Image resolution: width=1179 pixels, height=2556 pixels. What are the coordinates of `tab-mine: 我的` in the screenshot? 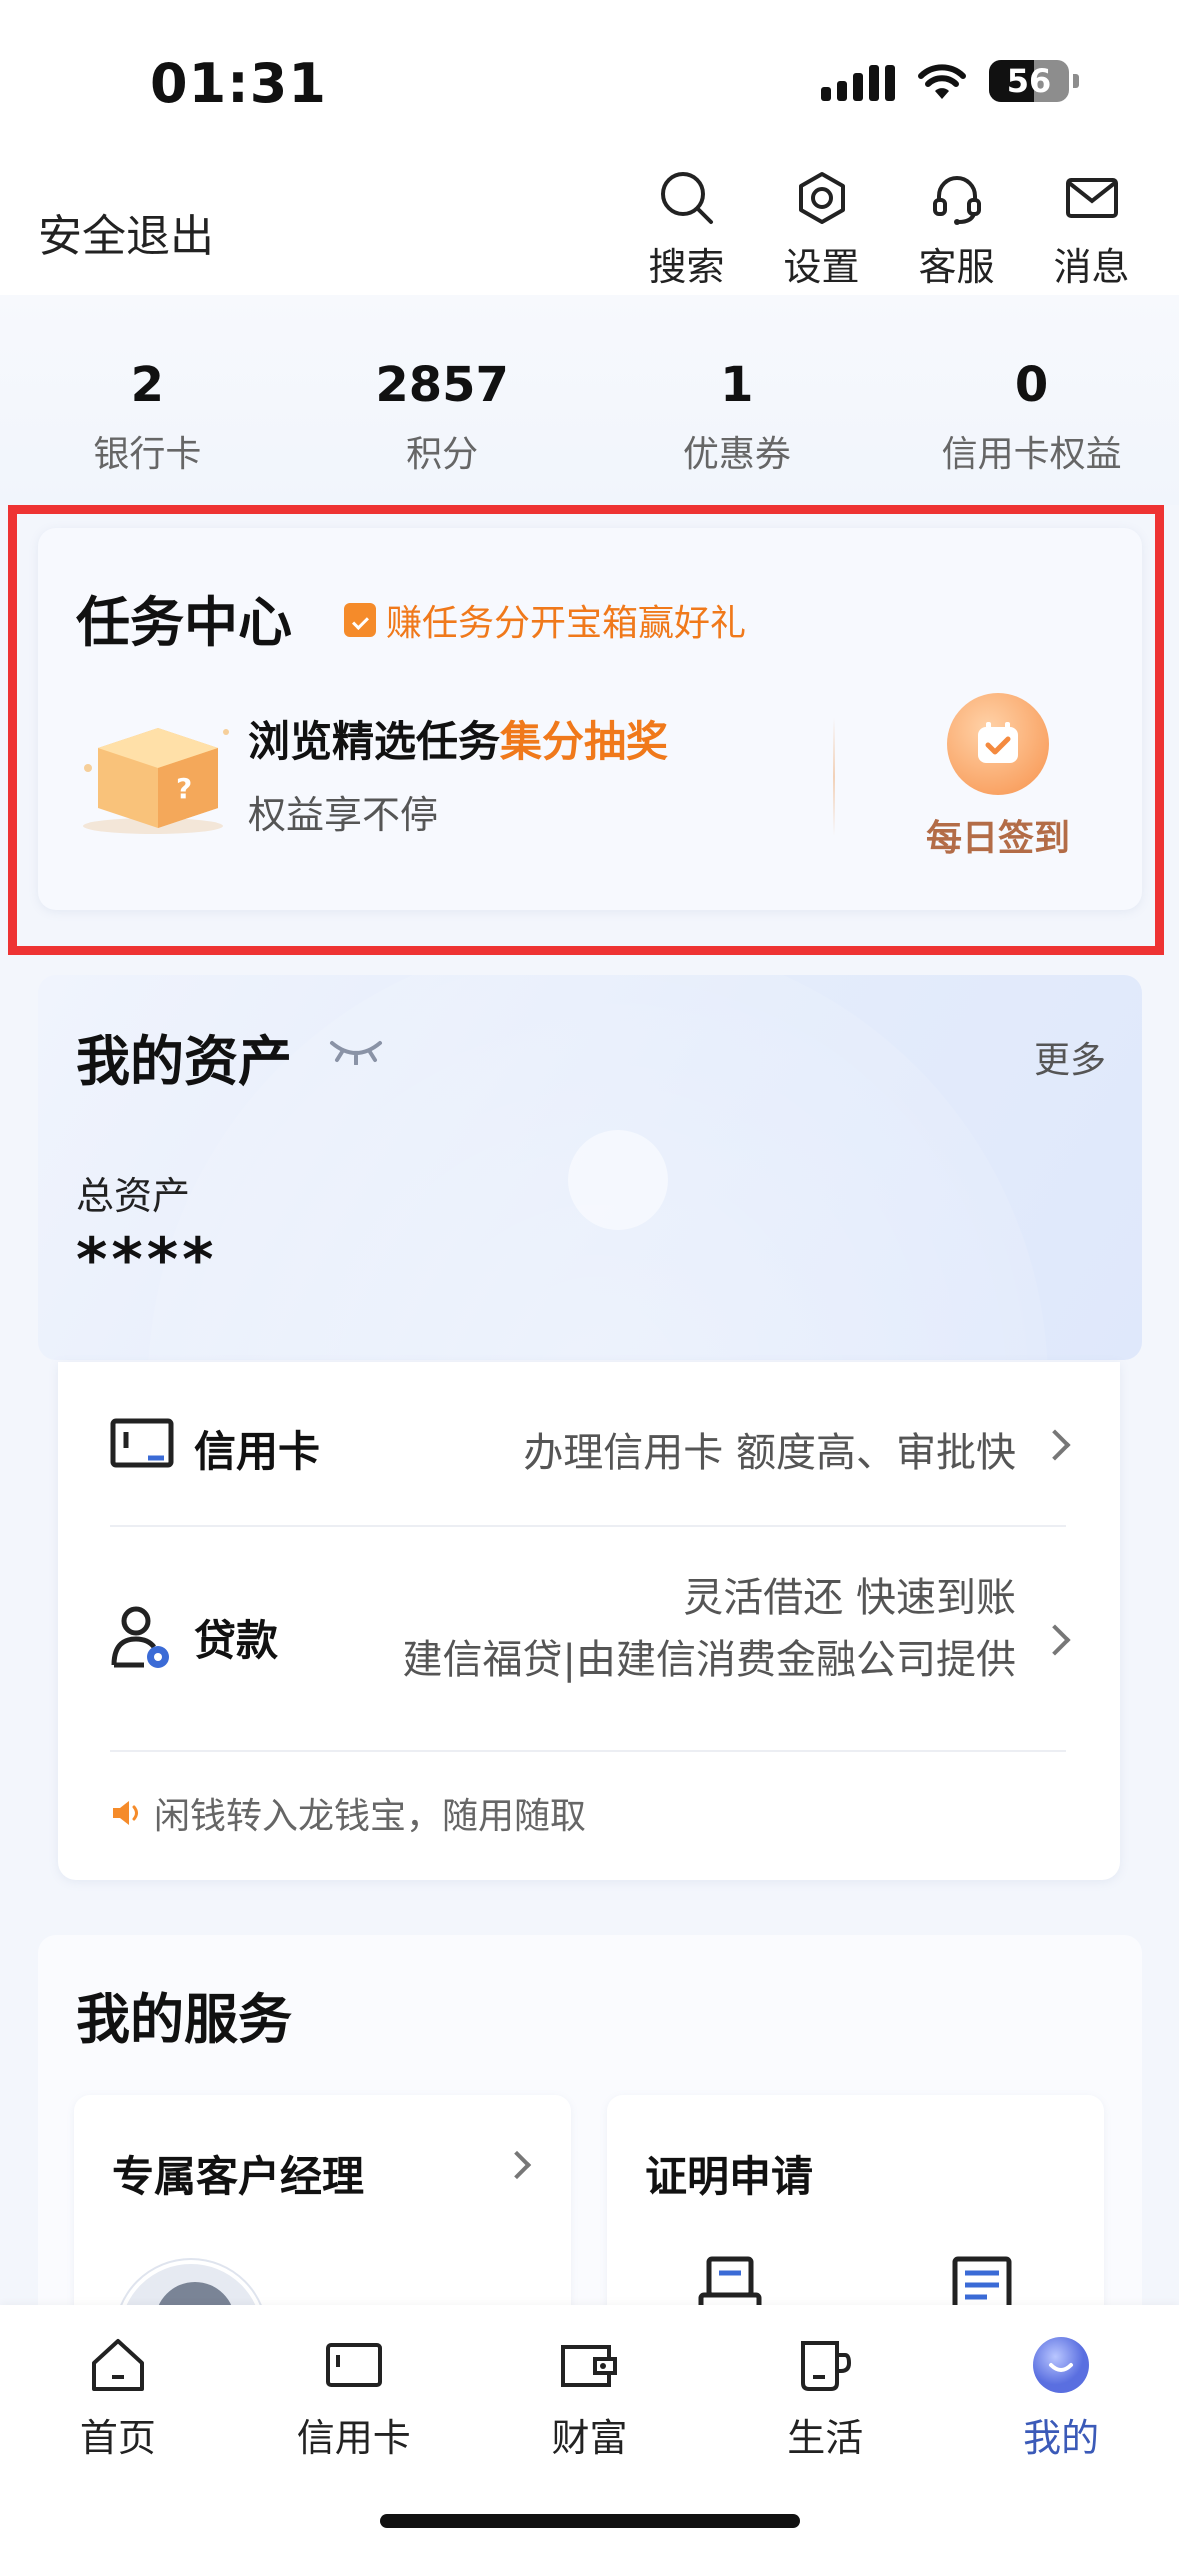 It's located at (1061, 2430).